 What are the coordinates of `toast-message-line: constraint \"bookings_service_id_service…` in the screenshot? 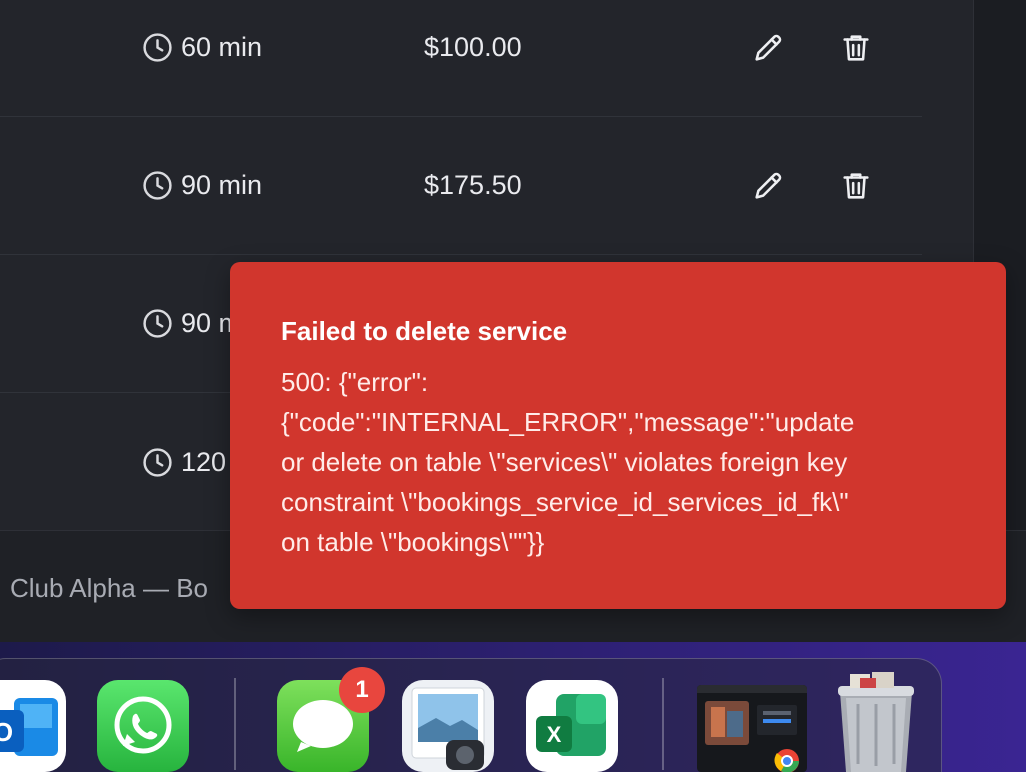 It's located at (565, 502).